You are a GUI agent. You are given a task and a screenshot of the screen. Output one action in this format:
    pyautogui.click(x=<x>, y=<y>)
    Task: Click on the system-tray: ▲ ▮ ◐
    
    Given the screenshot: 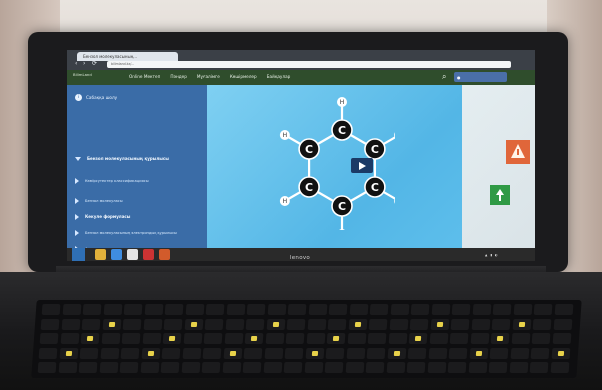 What is the action you would take?
    pyautogui.click(x=491, y=254)
    